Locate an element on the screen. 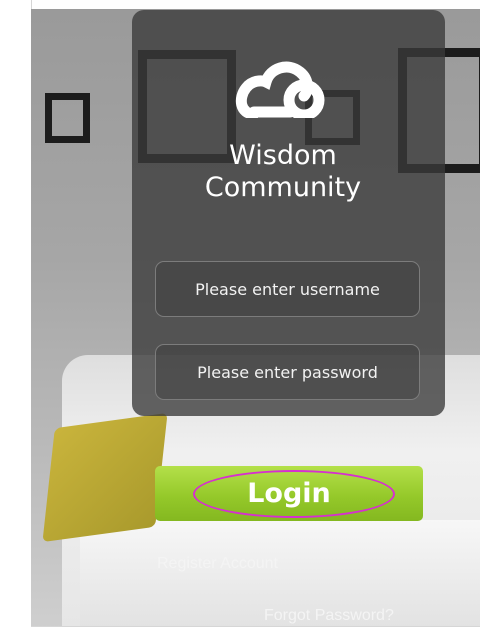 This screenshot has height=631, width=480. bottom-margin is located at coordinates (255, 628).